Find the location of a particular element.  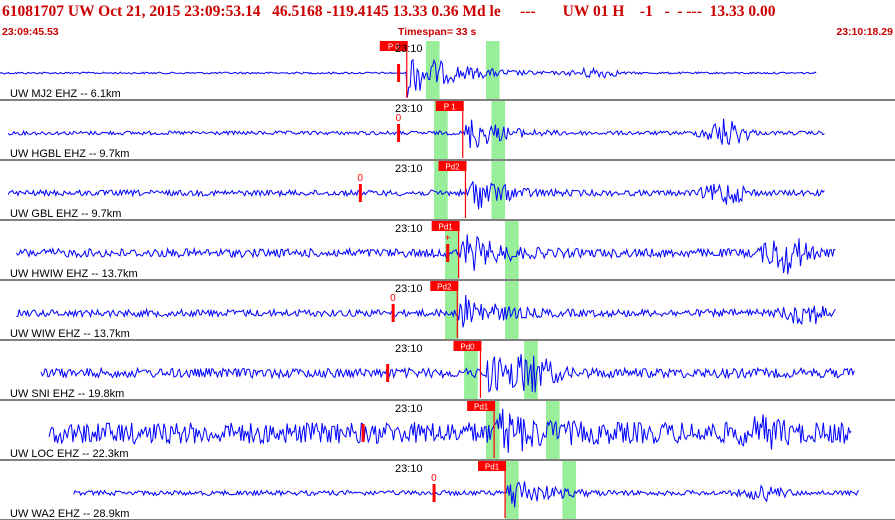

trace-row: Pd2 23:100 UW WIW EHZ -- 13.7km is located at coordinates (447, 311).